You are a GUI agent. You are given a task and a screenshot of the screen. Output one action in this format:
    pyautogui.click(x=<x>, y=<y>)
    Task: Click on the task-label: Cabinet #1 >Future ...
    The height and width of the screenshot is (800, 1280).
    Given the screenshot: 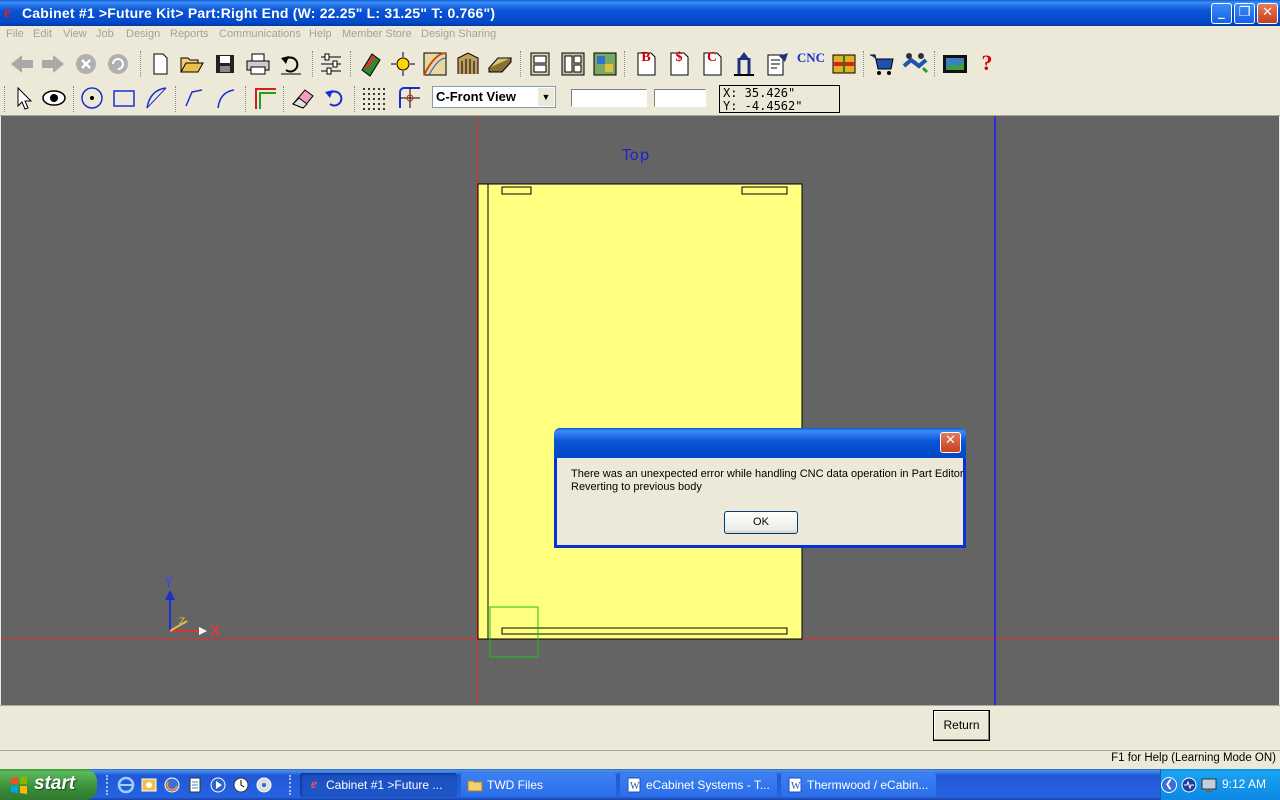 What is the action you would take?
    pyautogui.click(x=384, y=785)
    